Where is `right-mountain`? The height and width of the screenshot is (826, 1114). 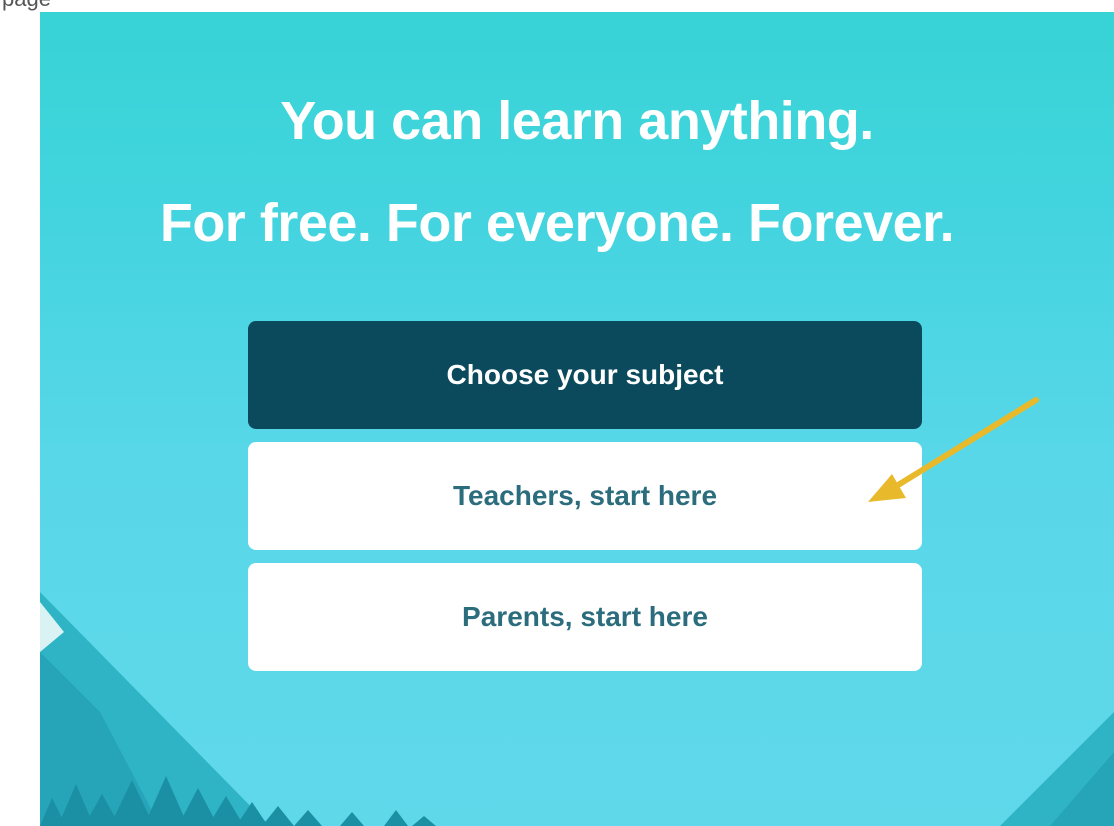 right-mountain is located at coordinates (1057, 769).